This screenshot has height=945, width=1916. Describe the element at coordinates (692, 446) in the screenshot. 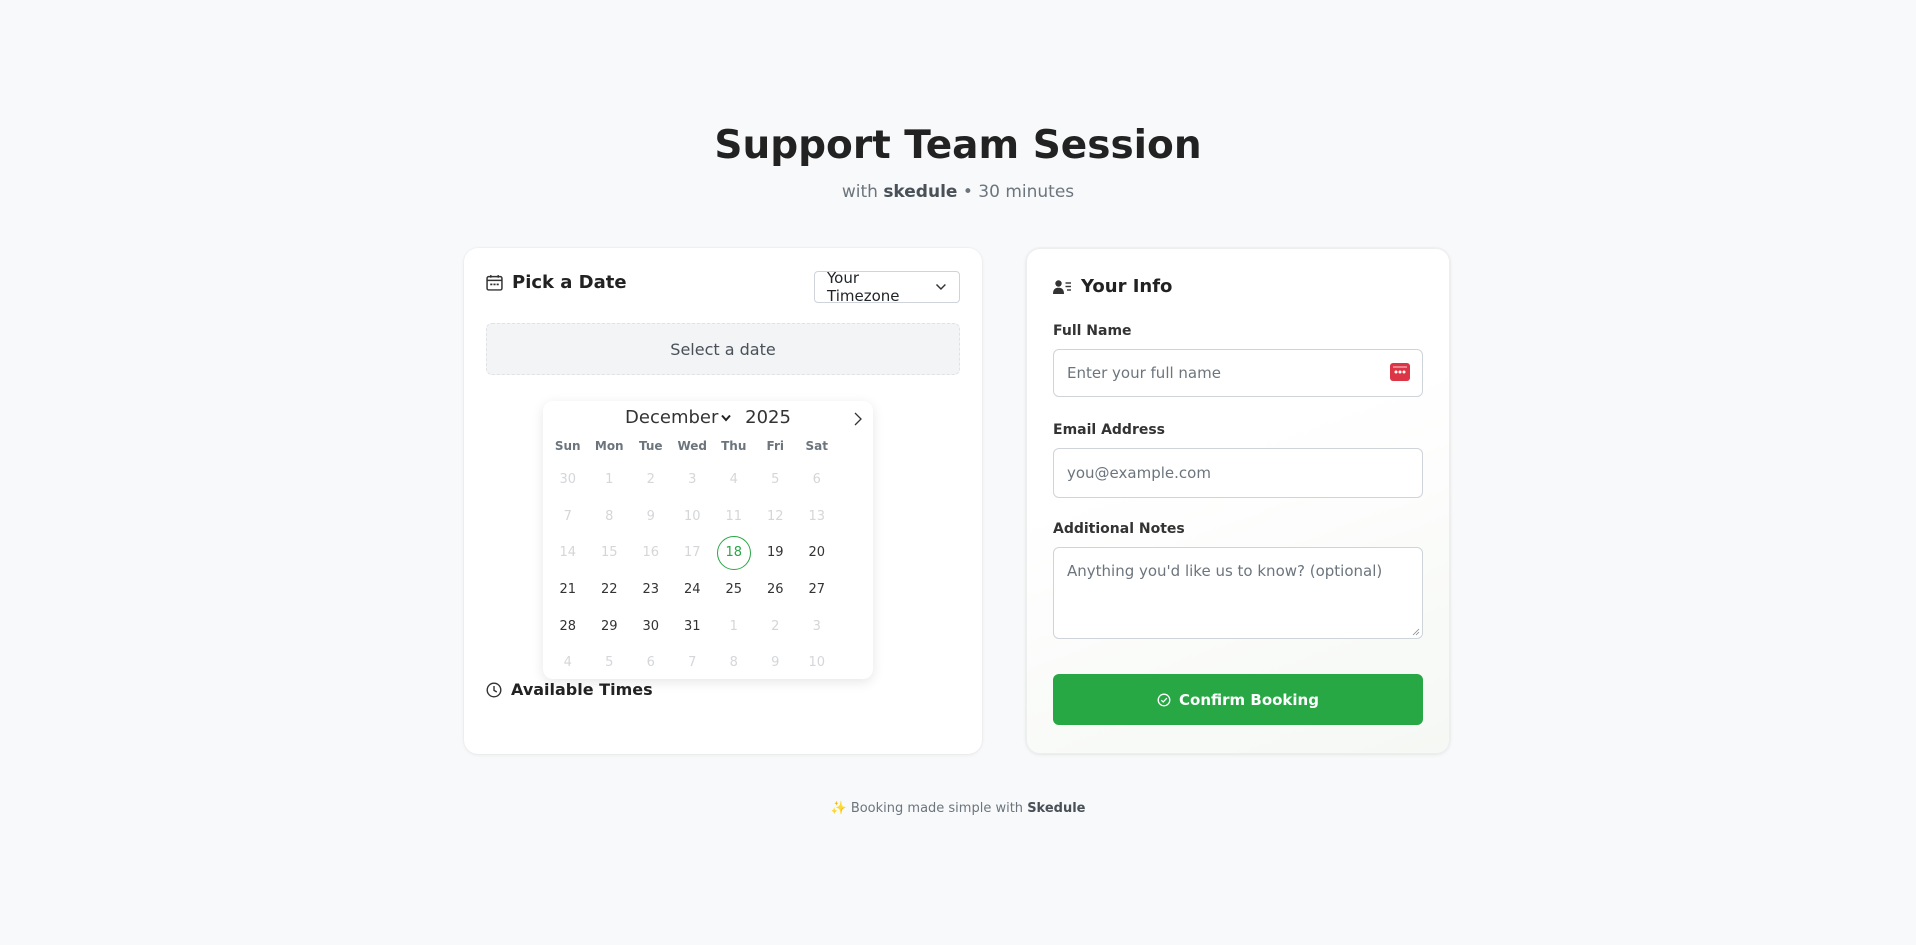

I see `weekday-label: Wed` at that location.